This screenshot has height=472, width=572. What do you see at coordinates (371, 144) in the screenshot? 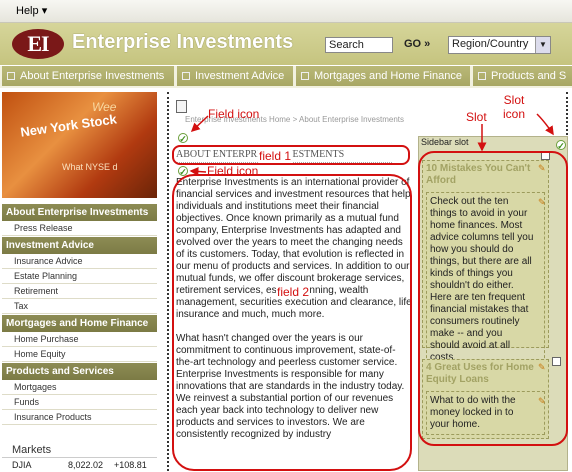
I see `annotation-arrows` at bounding box center [371, 144].